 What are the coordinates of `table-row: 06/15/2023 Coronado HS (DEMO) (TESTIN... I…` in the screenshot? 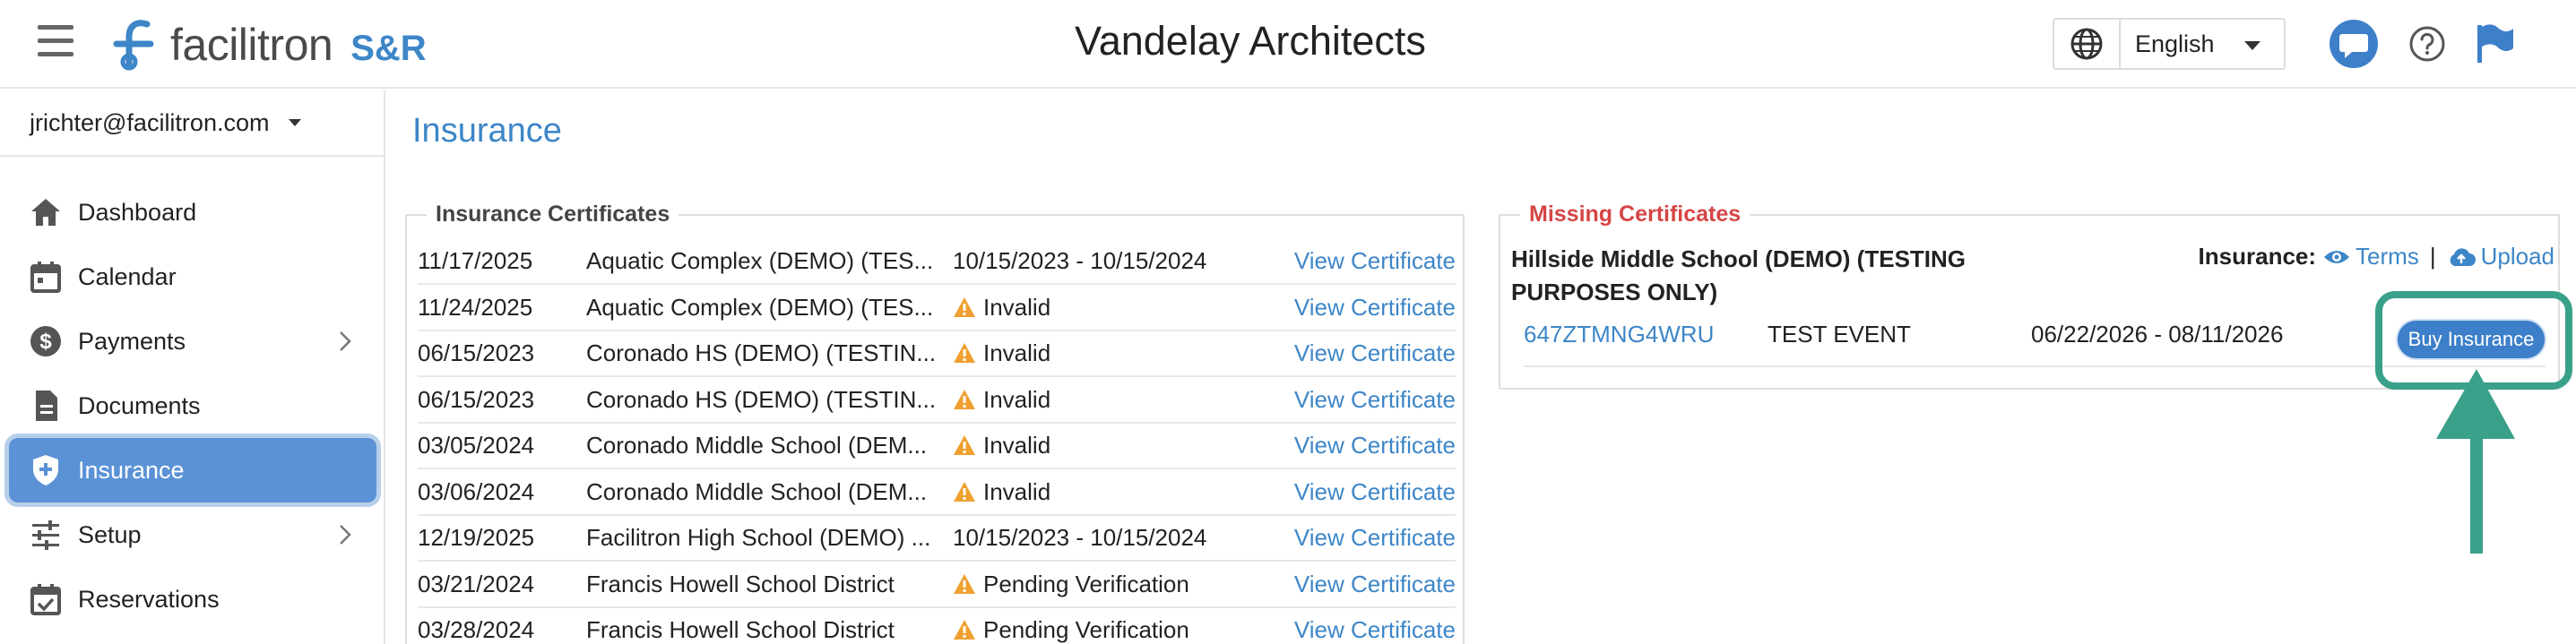 It's located at (937, 354).